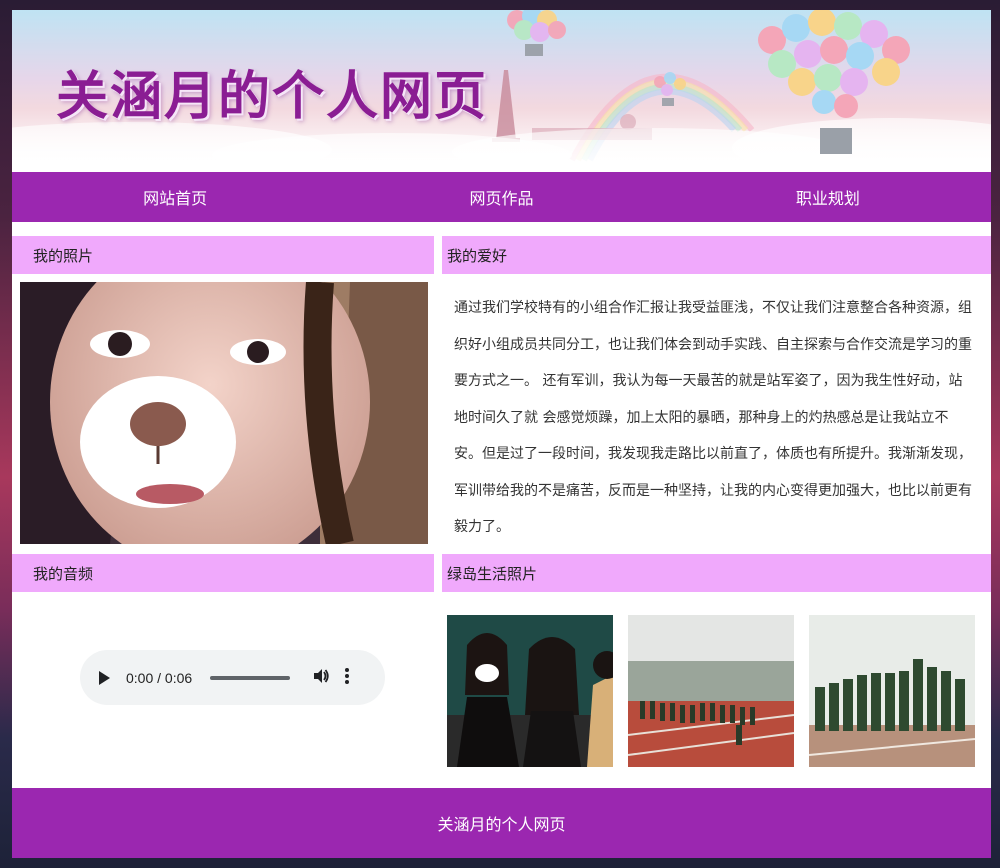 The image size is (1000, 868). I want to click on hobby-section-header: 我的爱好, so click(716, 255).